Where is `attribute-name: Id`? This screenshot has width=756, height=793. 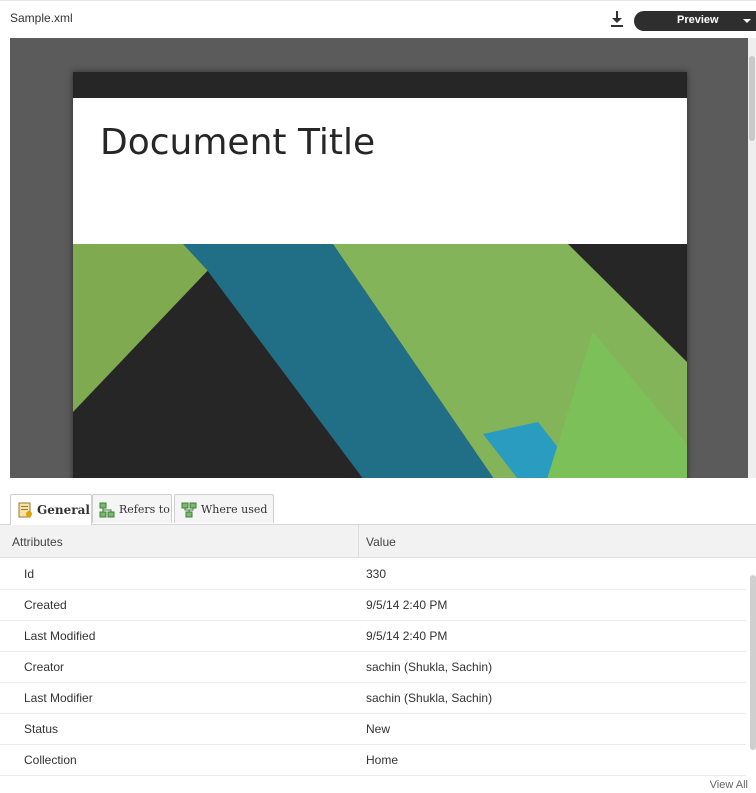 attribute-name: Id is located at coordinates (29, 574).